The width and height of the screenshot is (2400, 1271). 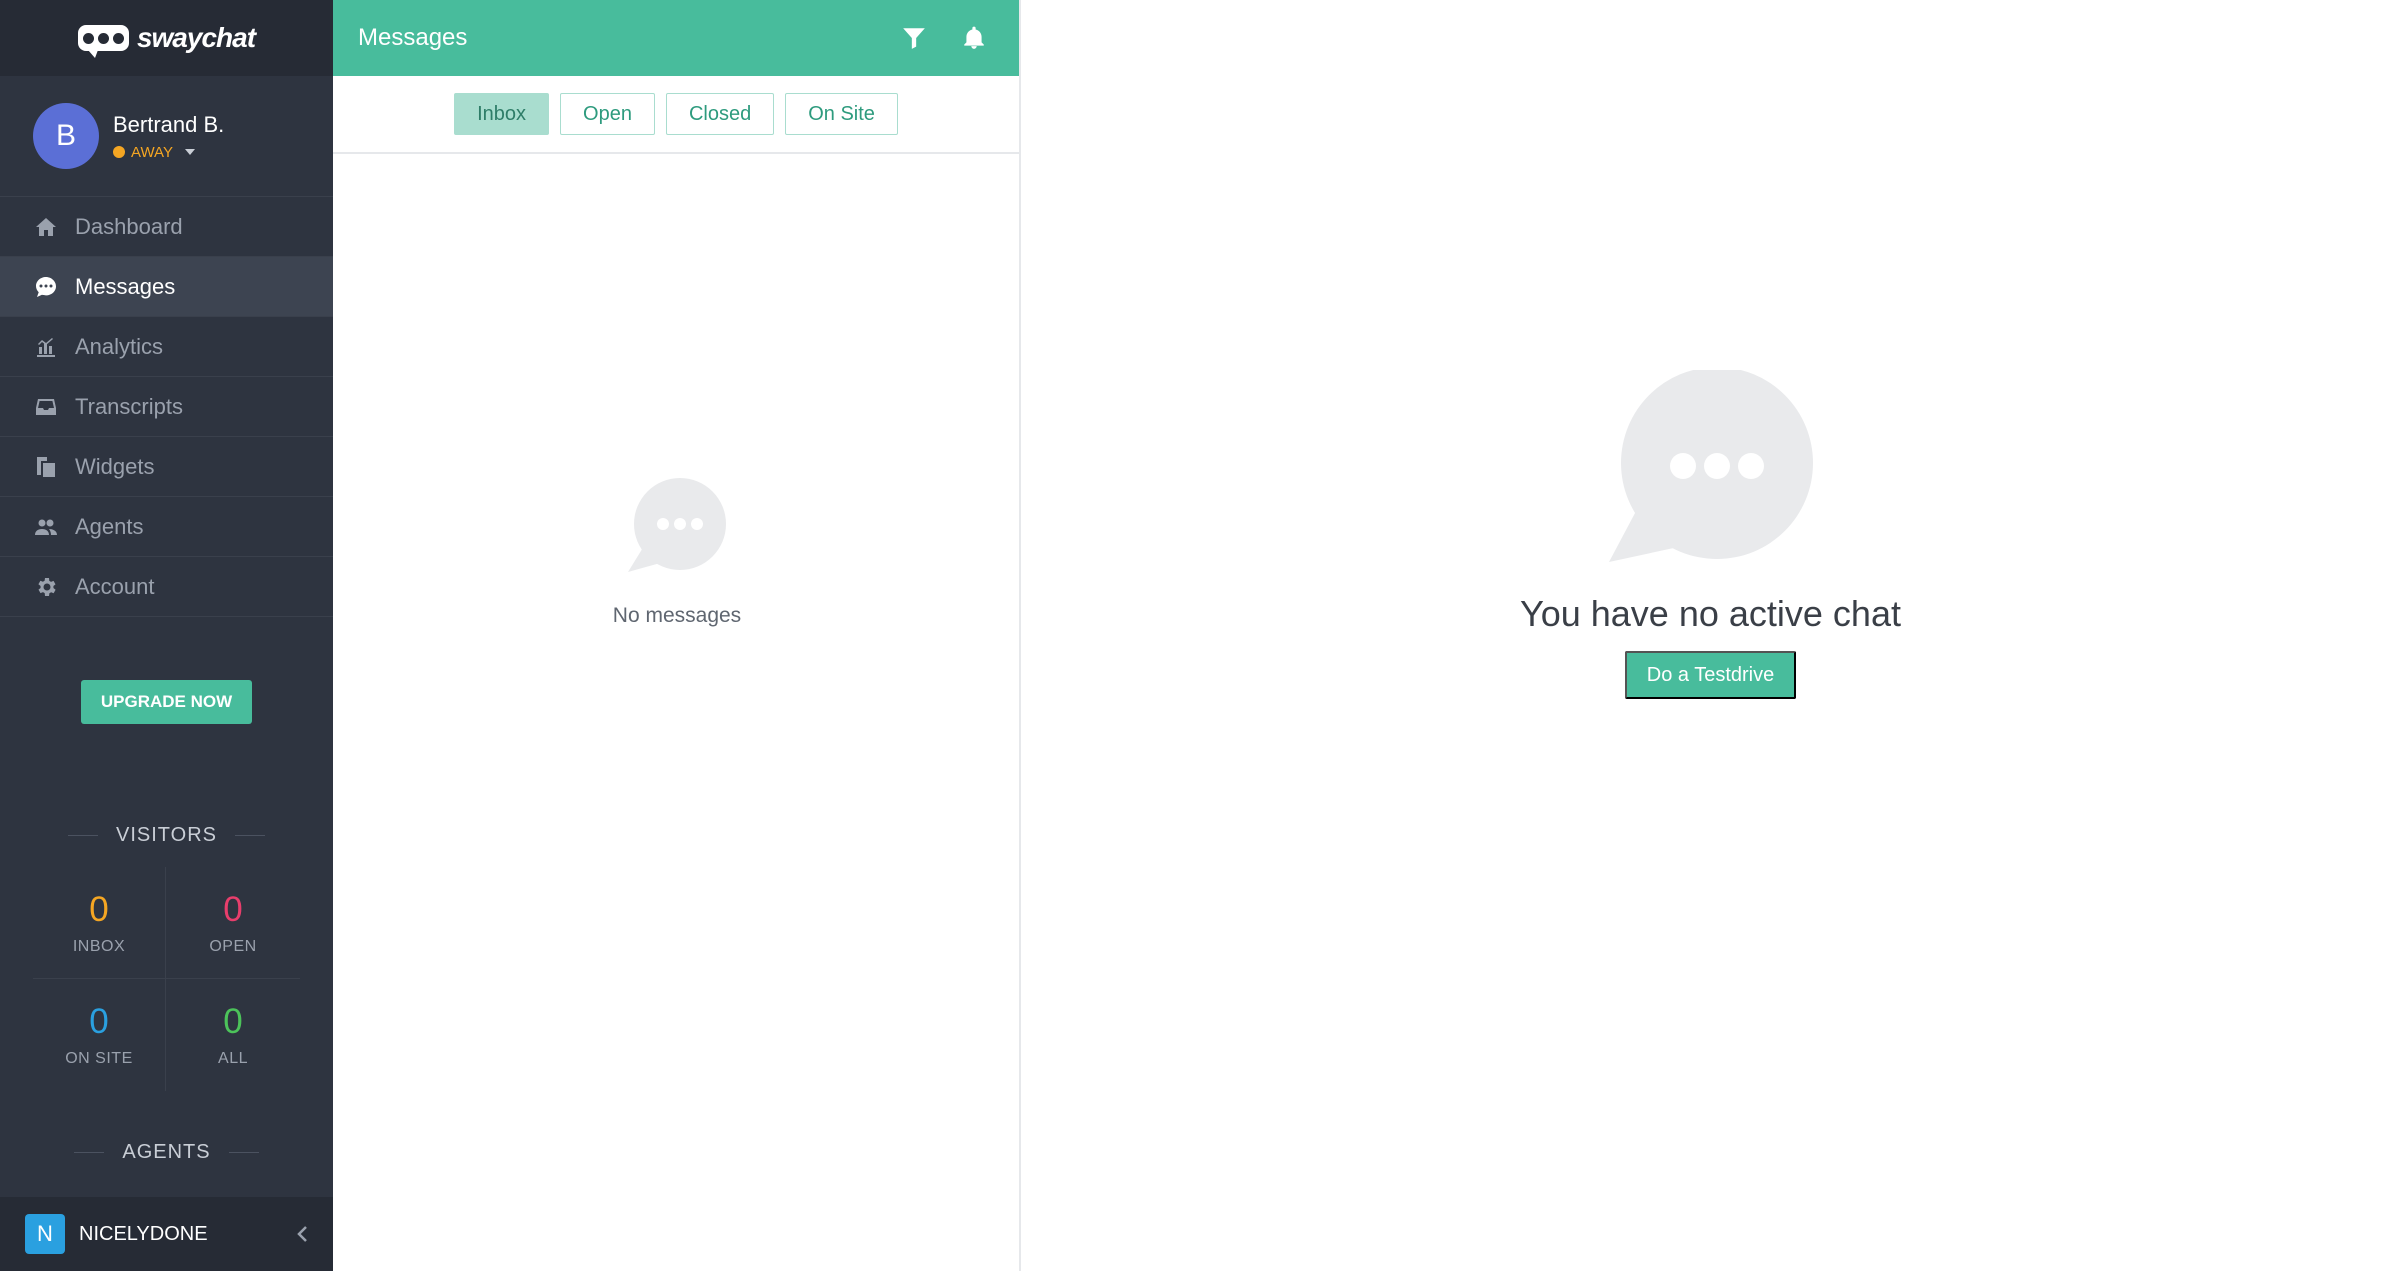 I want to click on nav-item-messages: Messages, so click(x=166, y=287).